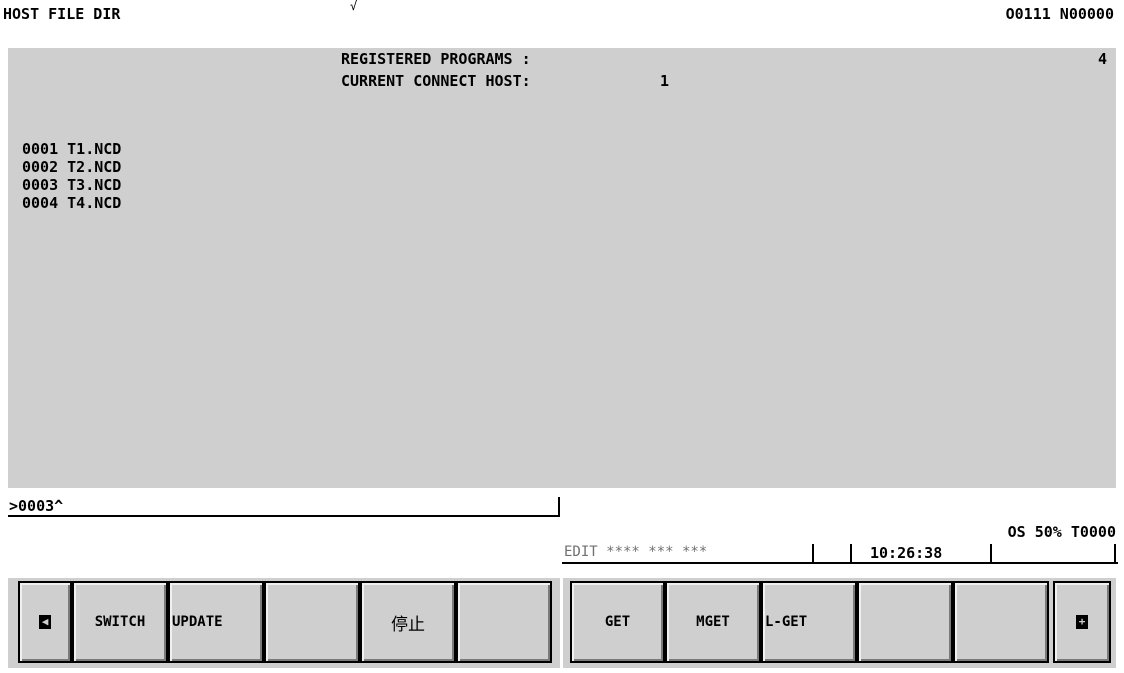  What do you see at coordinates (636, 552) in the screenshot?
I see `mode-indicator: EDIT **** *** ***` at bounding box center [636, 552].